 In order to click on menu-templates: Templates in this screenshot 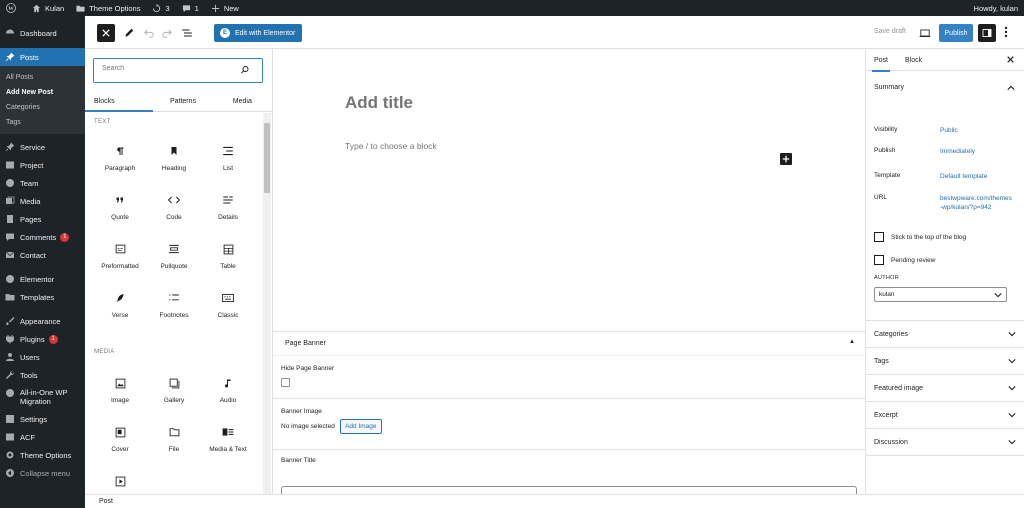, I will do `click(42, 297)`.